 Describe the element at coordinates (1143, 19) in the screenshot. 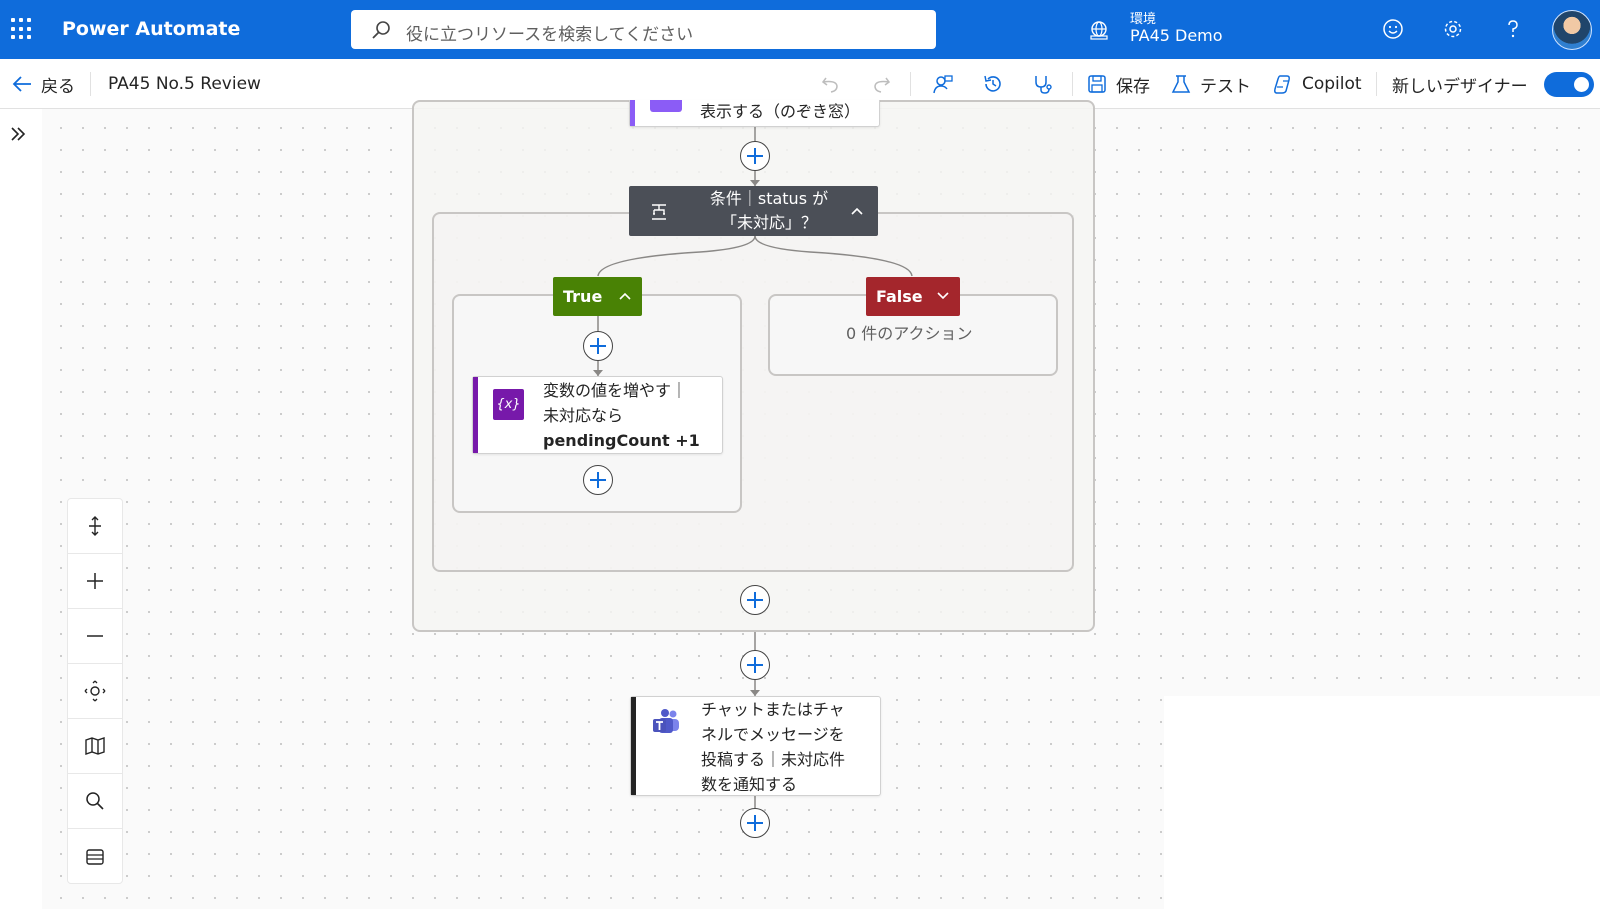

I see `environment-label: 環境` at that location.